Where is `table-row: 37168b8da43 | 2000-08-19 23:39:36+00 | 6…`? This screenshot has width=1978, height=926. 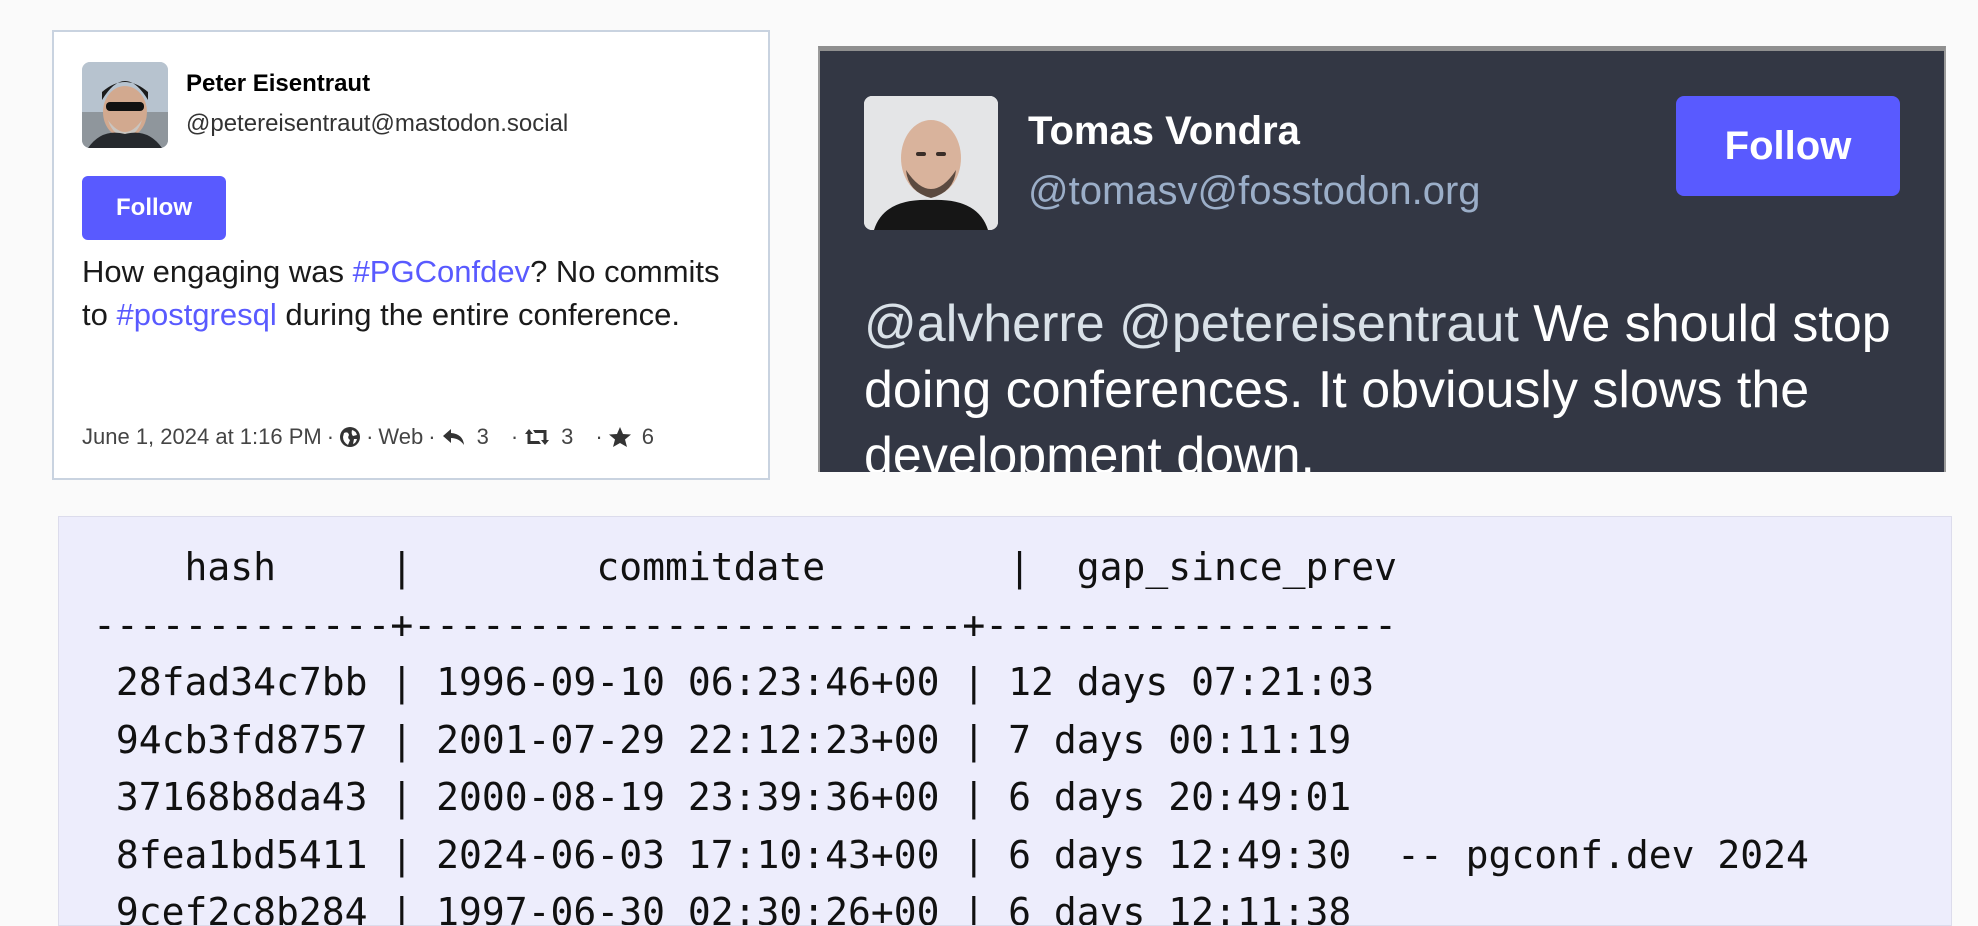
table-row: 37168b8da43 | 2000-08-19 23:39:36+00 | 6… is located at coordinates (722, 797).